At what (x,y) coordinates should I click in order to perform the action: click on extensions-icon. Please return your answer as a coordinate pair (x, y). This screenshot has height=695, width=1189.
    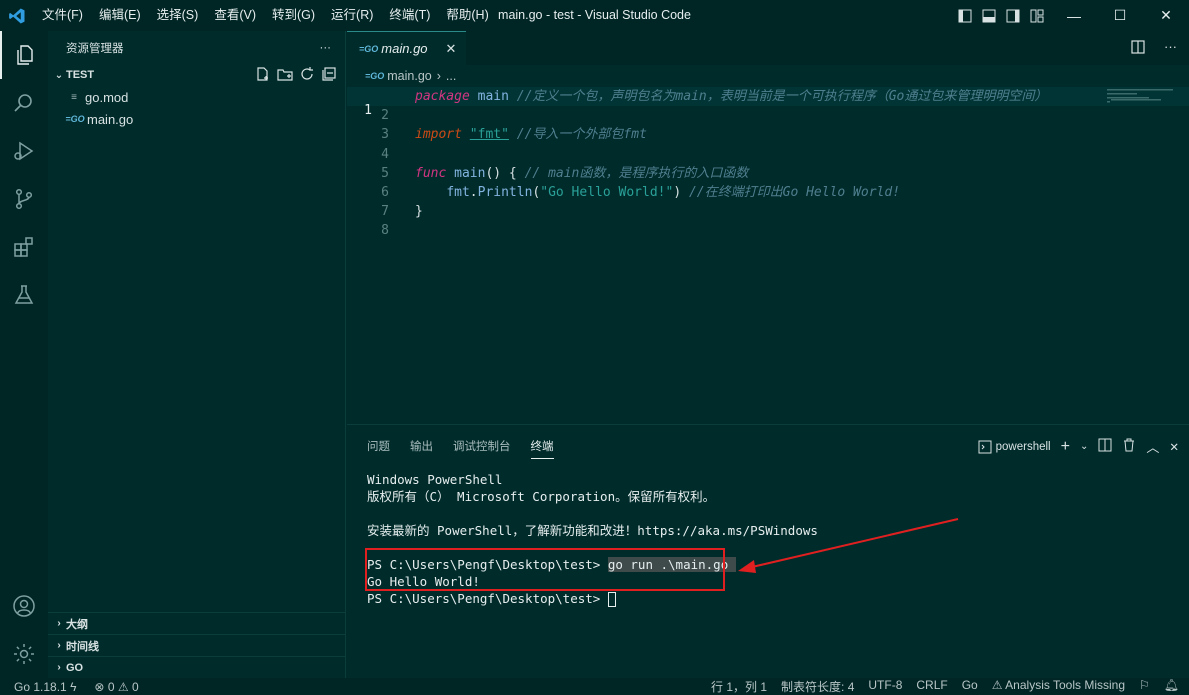
    Looking at the image, I should click on (24, 247).